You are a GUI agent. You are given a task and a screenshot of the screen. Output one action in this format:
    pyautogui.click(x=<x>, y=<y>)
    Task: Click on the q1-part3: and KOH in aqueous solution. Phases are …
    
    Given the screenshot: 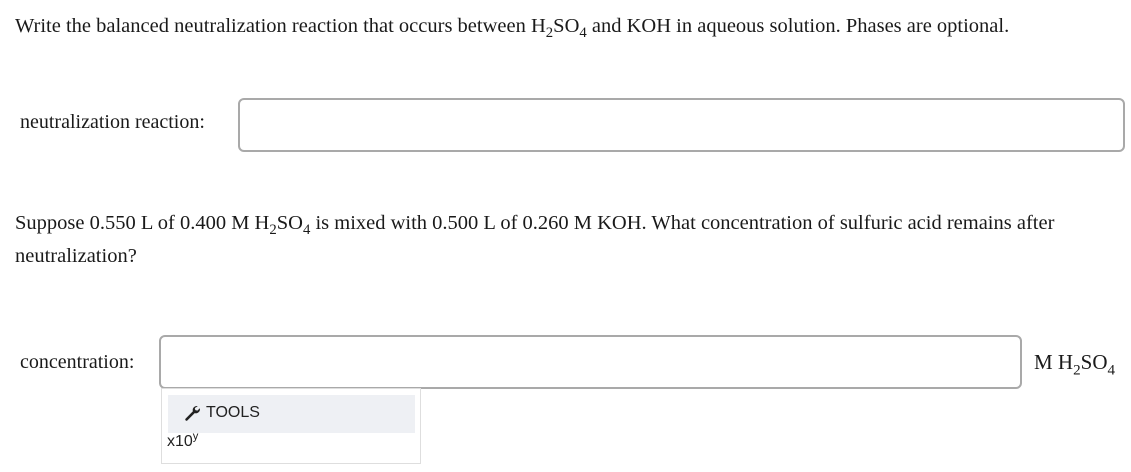 What is the action you would take?
    pyautogui.click(x=798, y=26)
    